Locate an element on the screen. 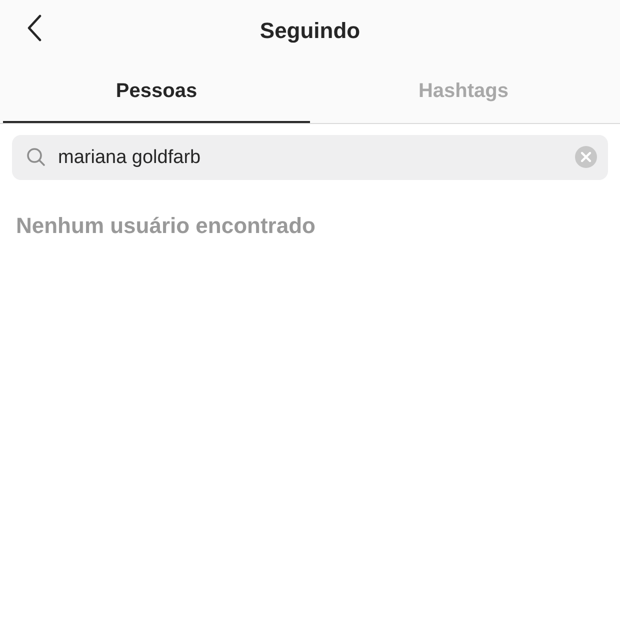 The width and height of the screenshot is (620, 620). tab: Pessoas is located at coordinates (156, 92).